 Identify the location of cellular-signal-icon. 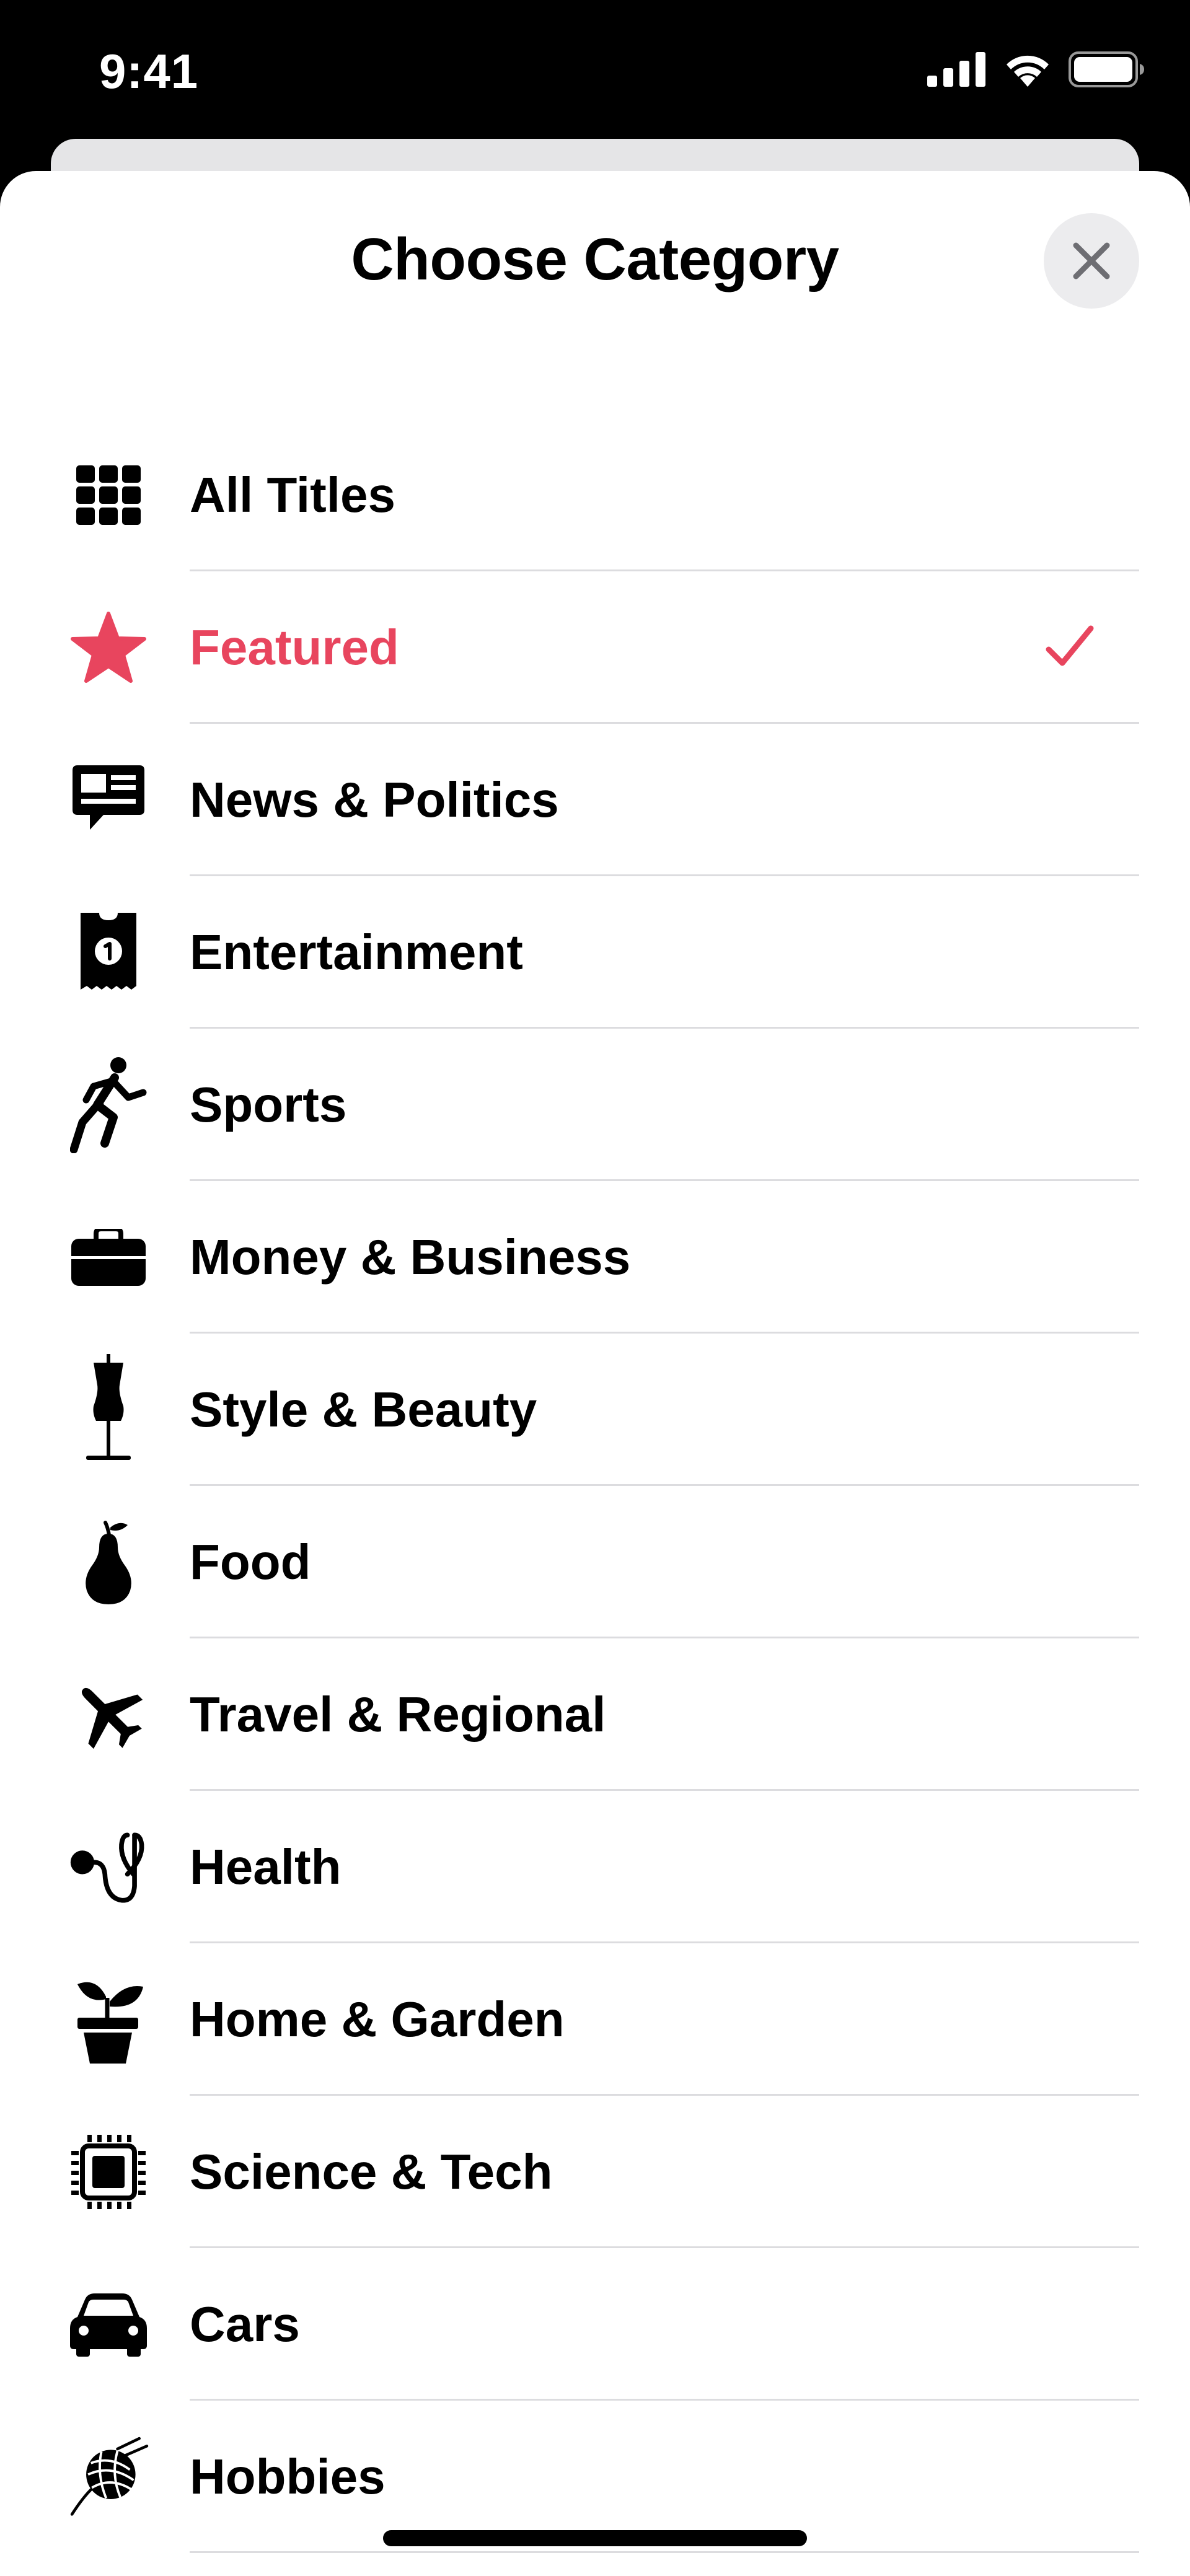
(957, 71).